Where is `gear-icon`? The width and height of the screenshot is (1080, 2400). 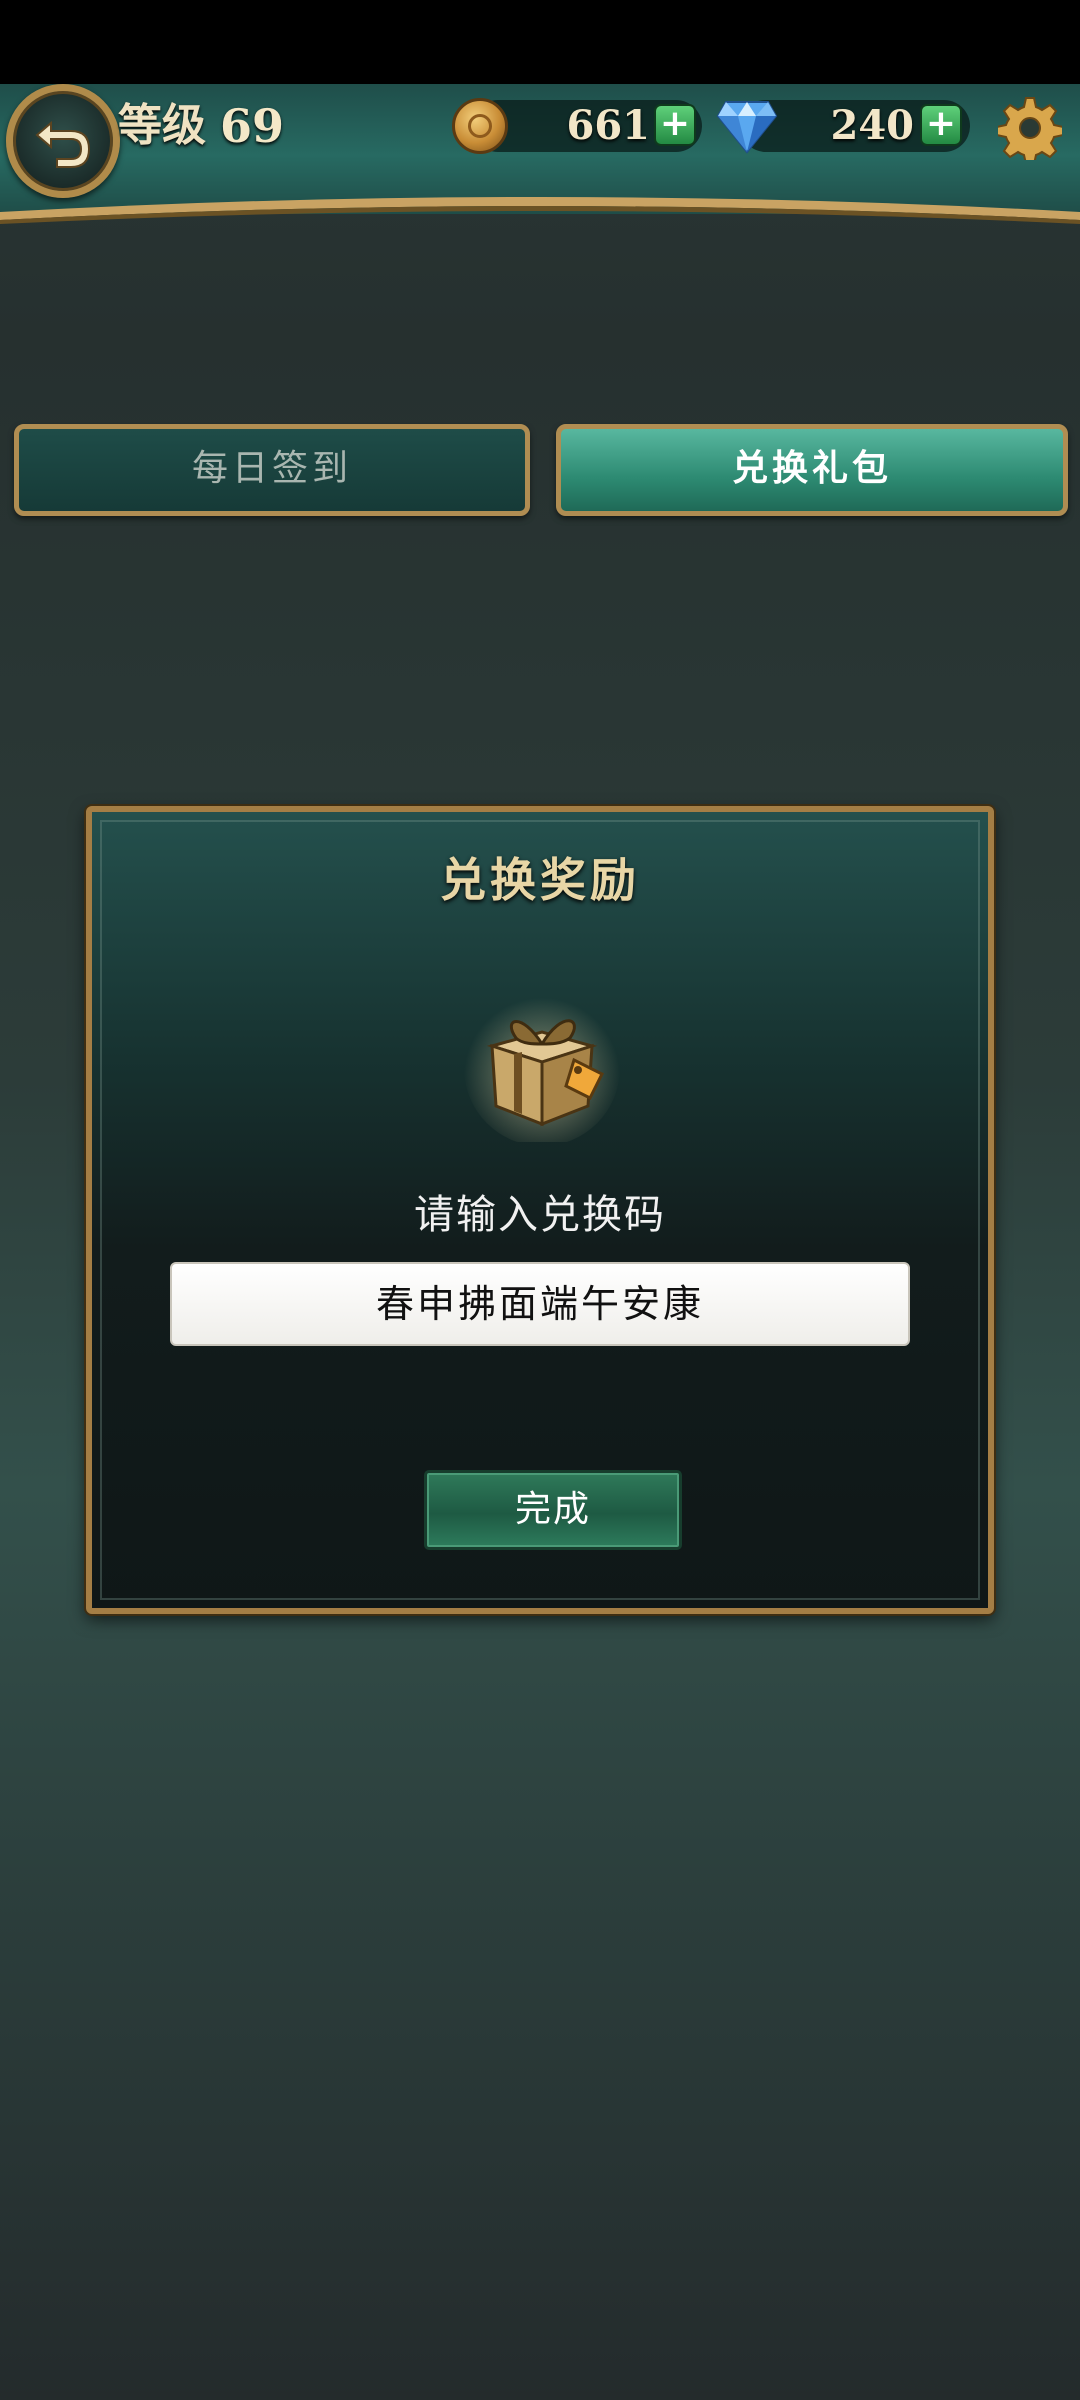
gear-icon is located at coordinates (1030, 128).